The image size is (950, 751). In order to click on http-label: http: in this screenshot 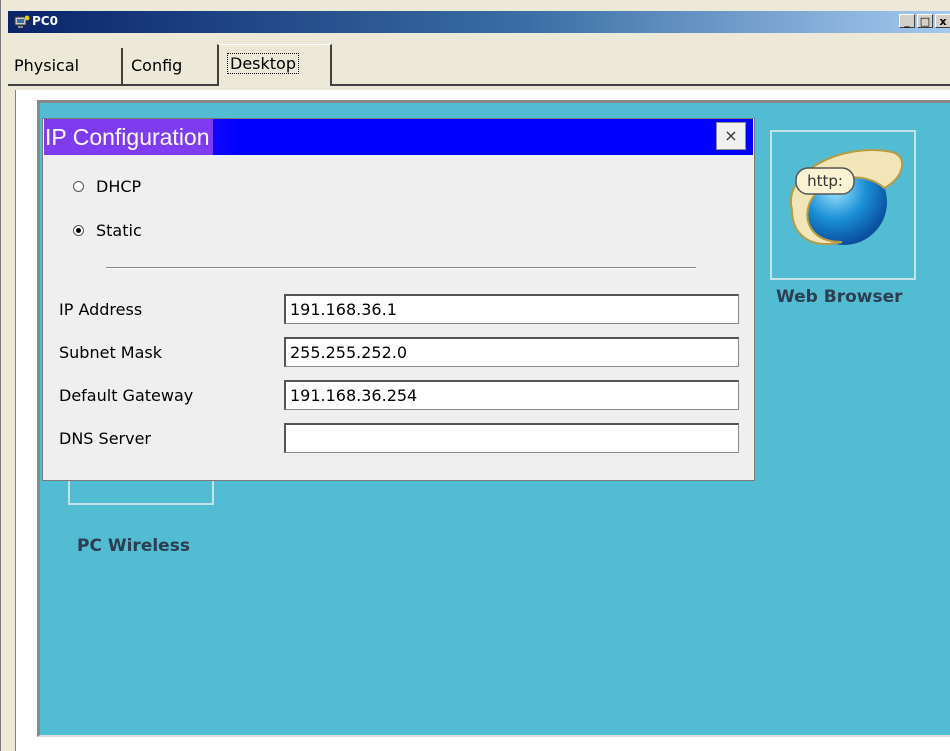, I will do `click(825, 181)`.